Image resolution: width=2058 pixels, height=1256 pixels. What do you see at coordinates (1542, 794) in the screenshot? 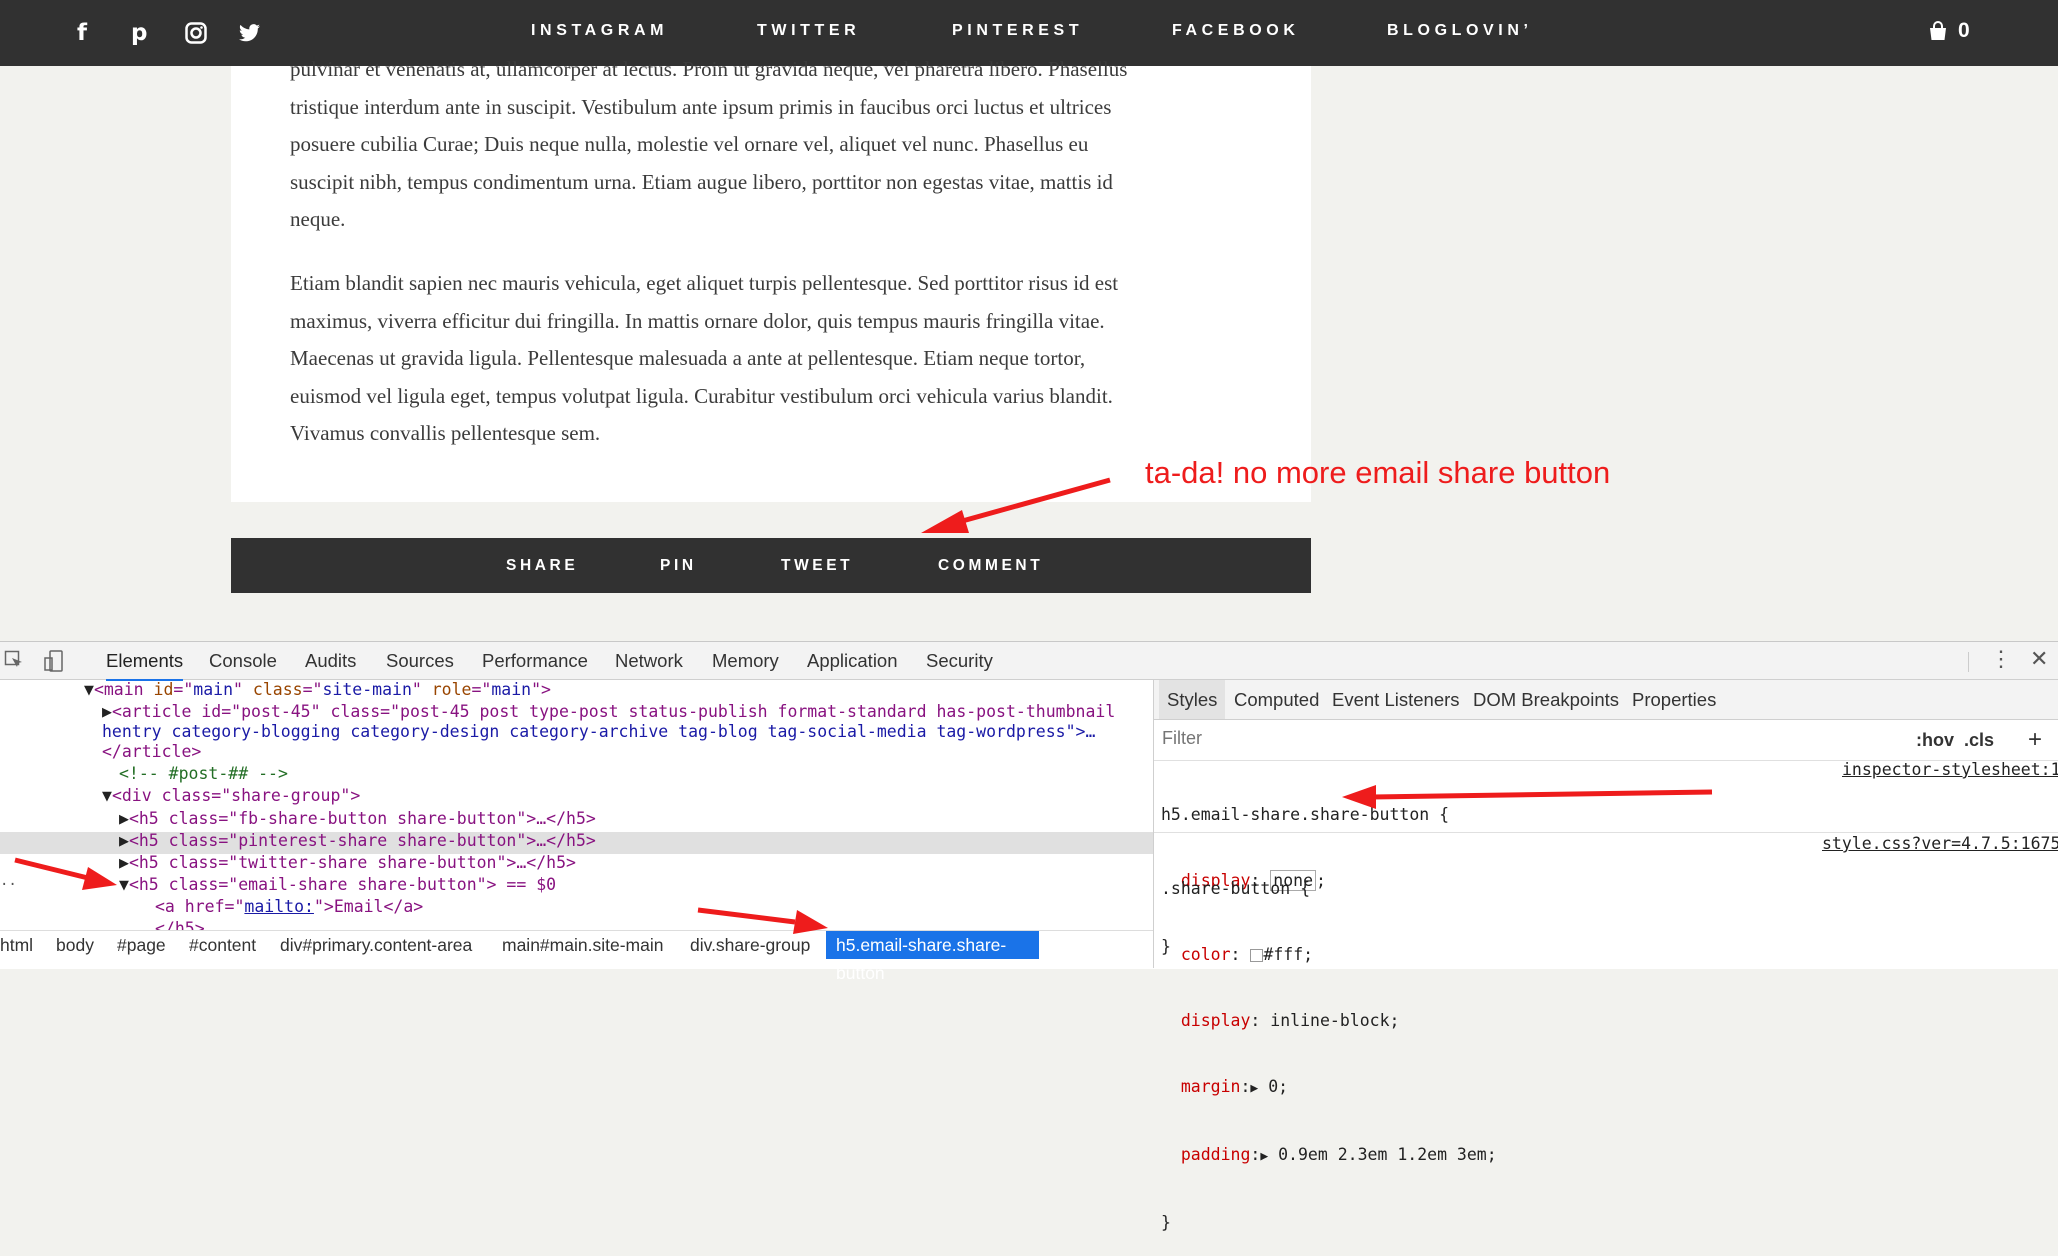
I see `arrow-to-display-none` at bounding box center [1542, 794].